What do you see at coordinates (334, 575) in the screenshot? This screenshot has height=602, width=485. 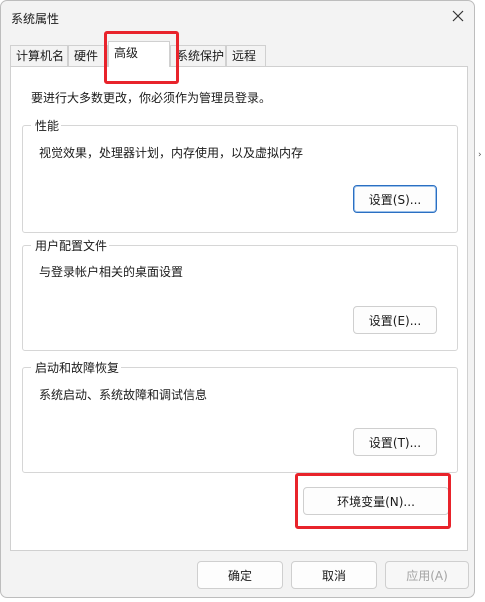 I see `cancel-button: 取消` at bounding box center [334, 575].